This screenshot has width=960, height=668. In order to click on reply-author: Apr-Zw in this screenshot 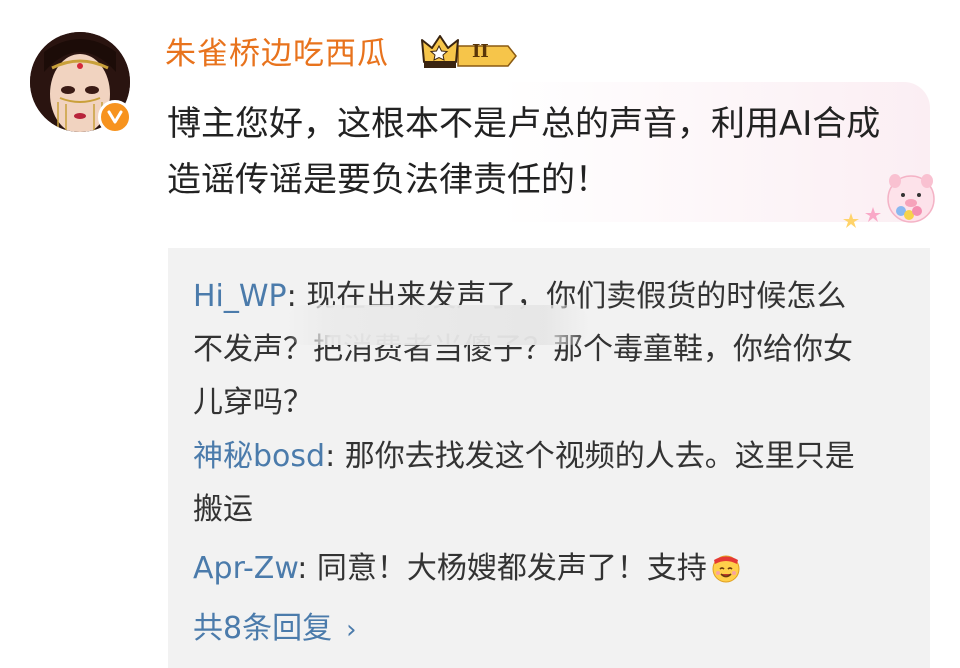, I will do `click(245, 568)`.